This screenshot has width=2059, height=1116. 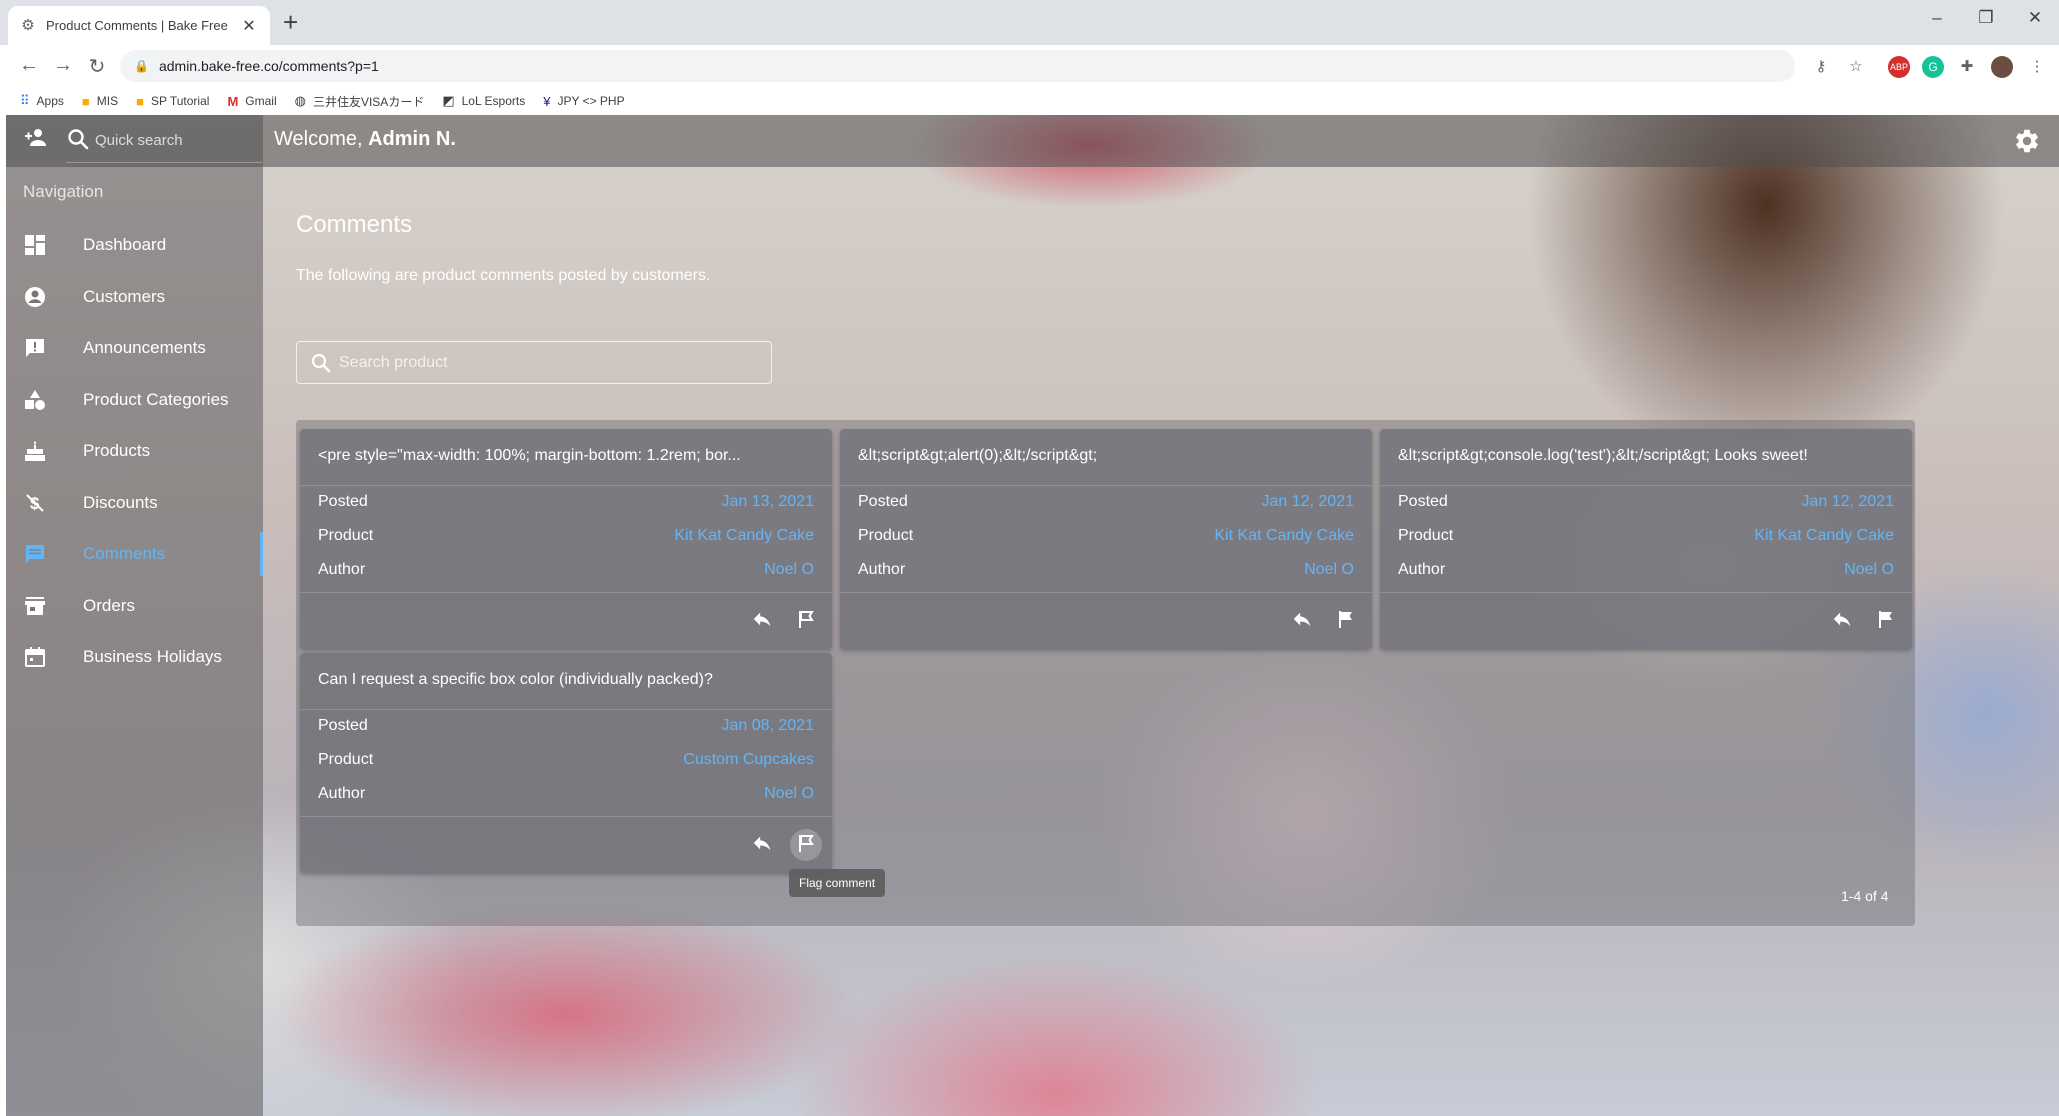 I want to click on add-user-icon, so click(x=36, y=141).